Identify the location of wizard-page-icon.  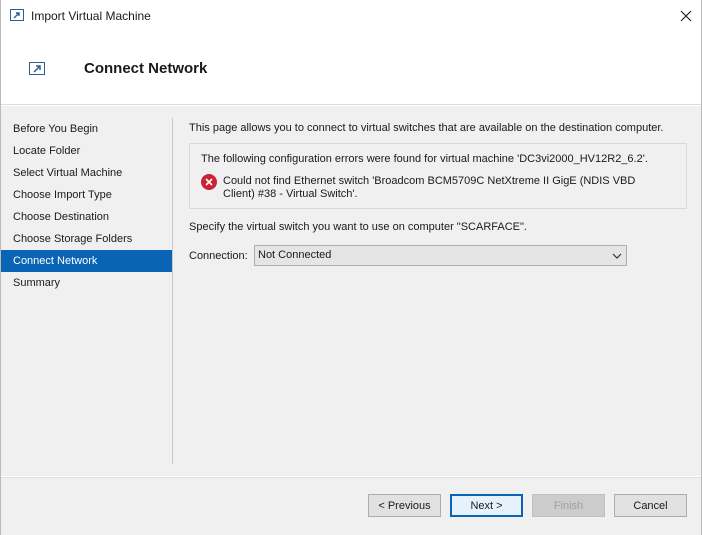
(37, 68).